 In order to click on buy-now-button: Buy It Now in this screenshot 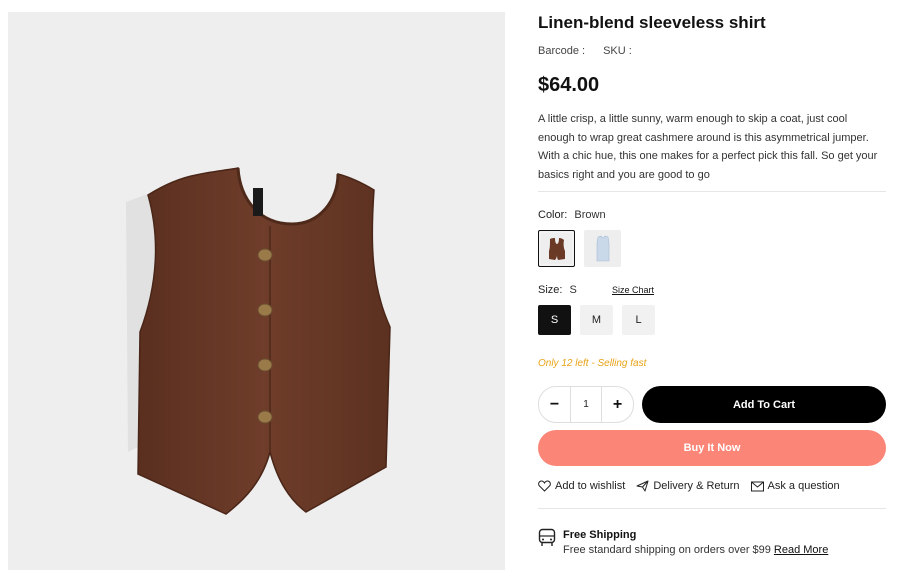, I will do `click(712, 448)`.